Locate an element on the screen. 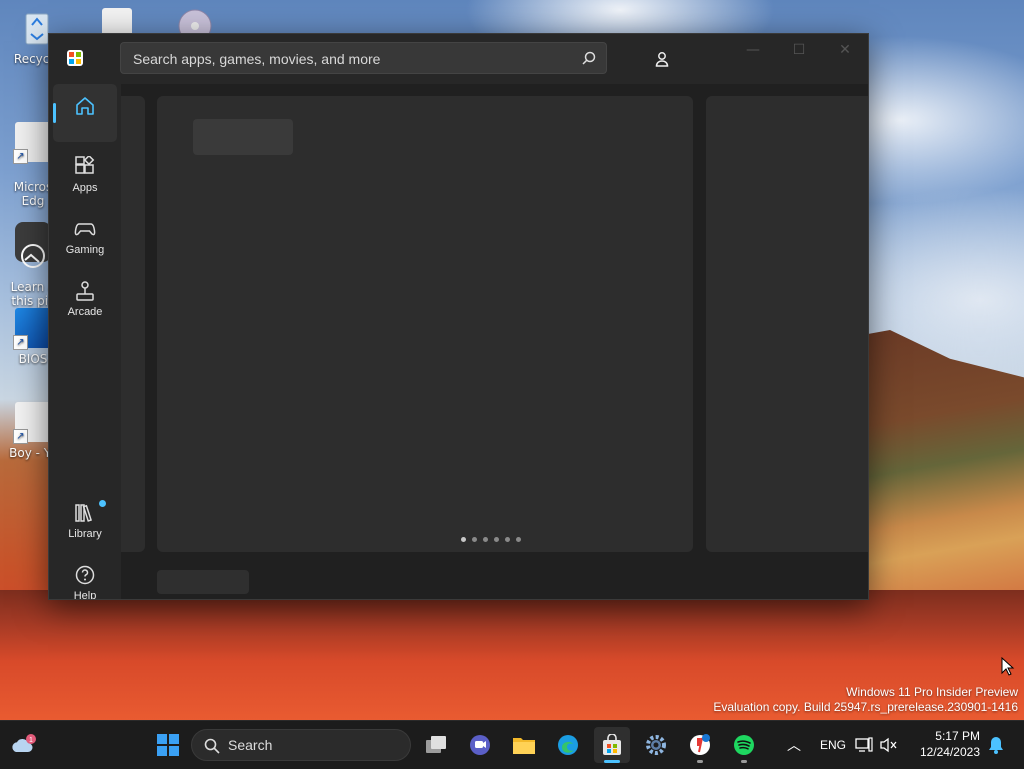 The height and width of the screenshot is (769, 1024). edge-browser-icon is located at coordinates (568, 745).